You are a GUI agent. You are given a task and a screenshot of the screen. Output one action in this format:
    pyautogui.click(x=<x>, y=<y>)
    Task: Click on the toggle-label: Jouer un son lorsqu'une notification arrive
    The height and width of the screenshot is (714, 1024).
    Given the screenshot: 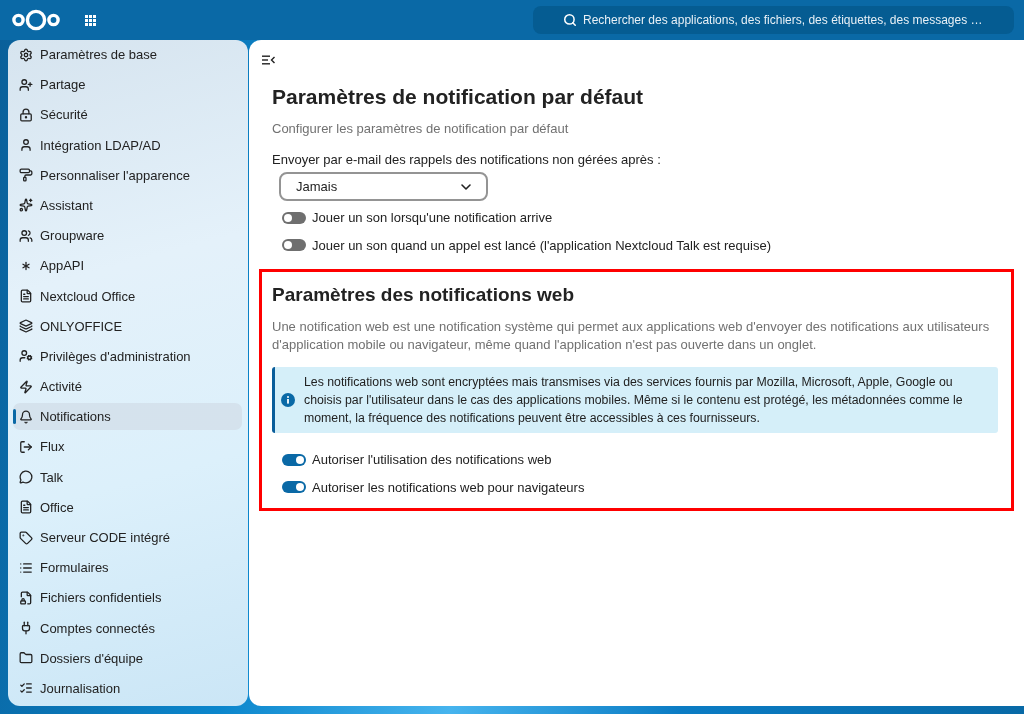 What is the action you would take?
    pyautogui.click(x=432, y=218)
    